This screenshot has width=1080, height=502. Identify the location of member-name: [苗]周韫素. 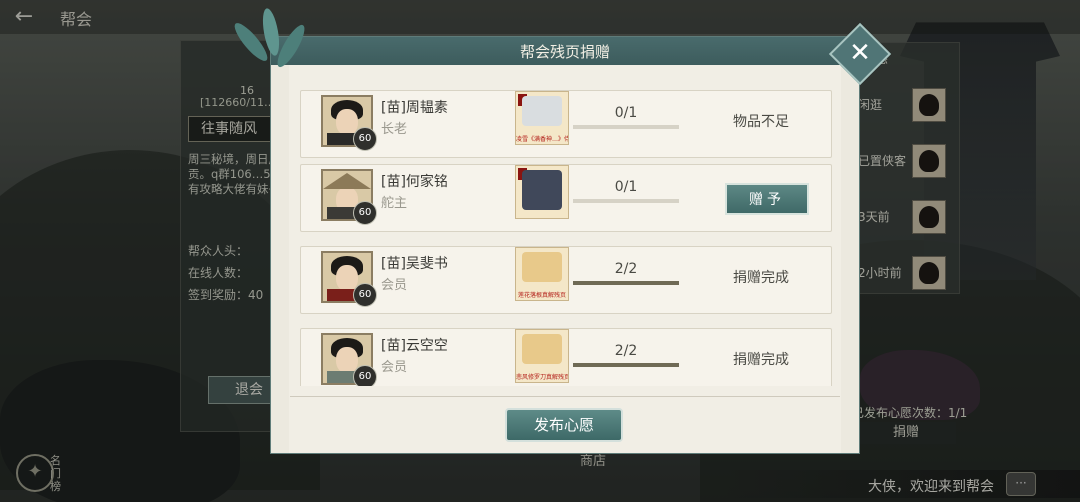
(414, 108).